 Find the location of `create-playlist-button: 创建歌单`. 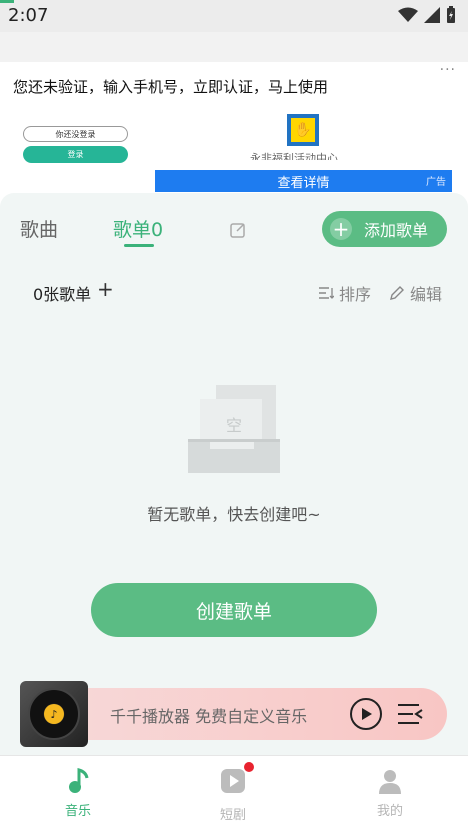

create-playlist-button: 创建歌单 is located at coordinates (234, 610).